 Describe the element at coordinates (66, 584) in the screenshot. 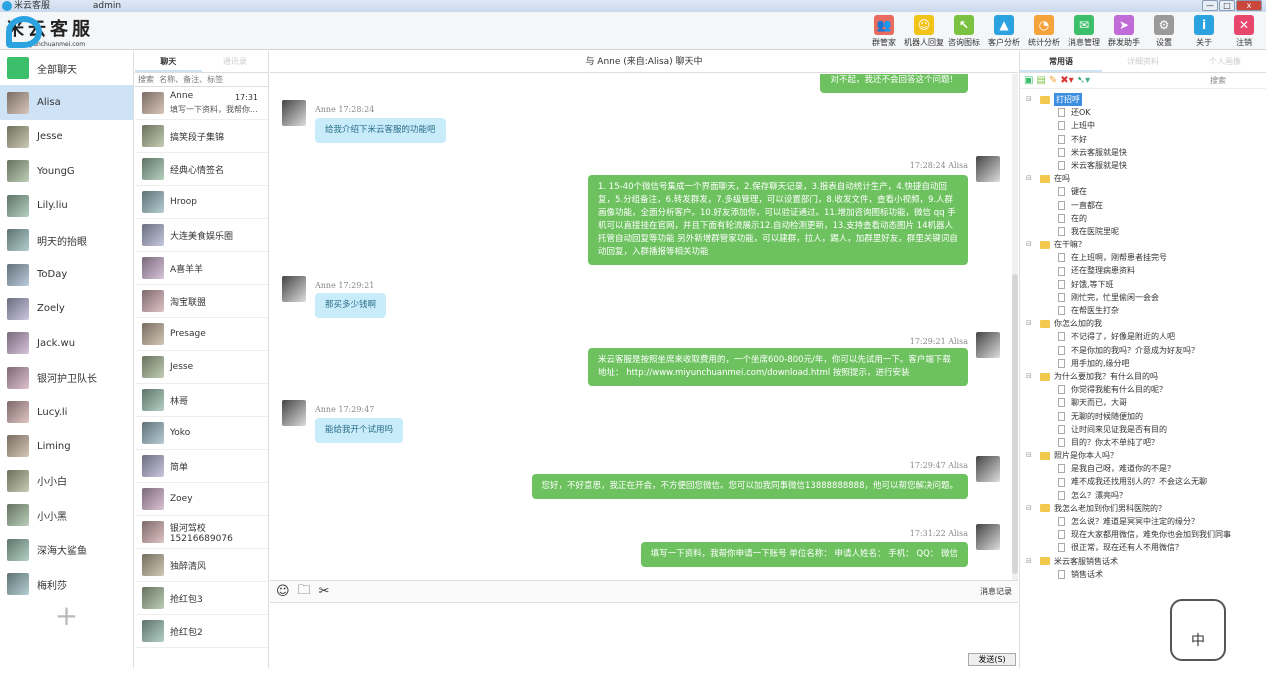

I see `account-item: 梅利莎` at that location.